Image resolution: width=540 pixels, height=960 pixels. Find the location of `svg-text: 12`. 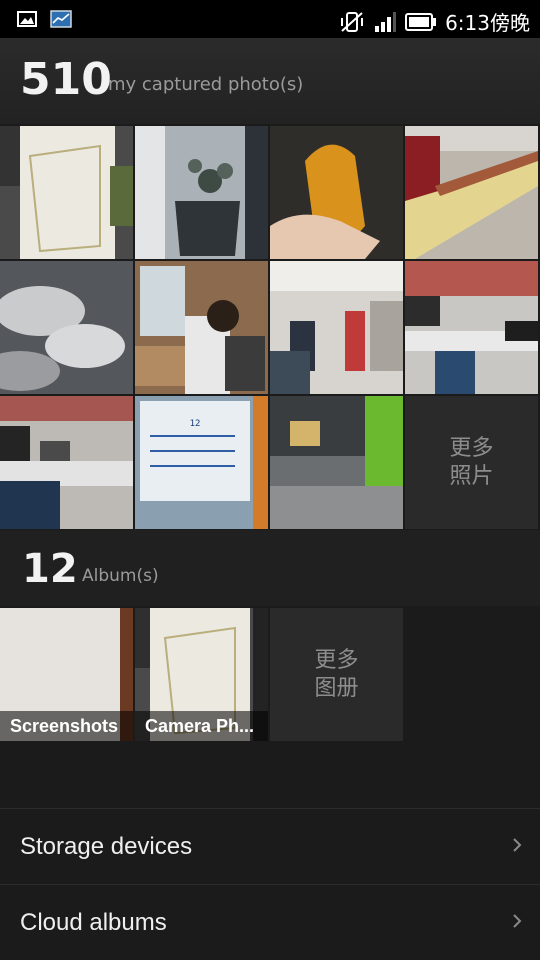

svg-text: 12 is located at coordinates (195, 424).